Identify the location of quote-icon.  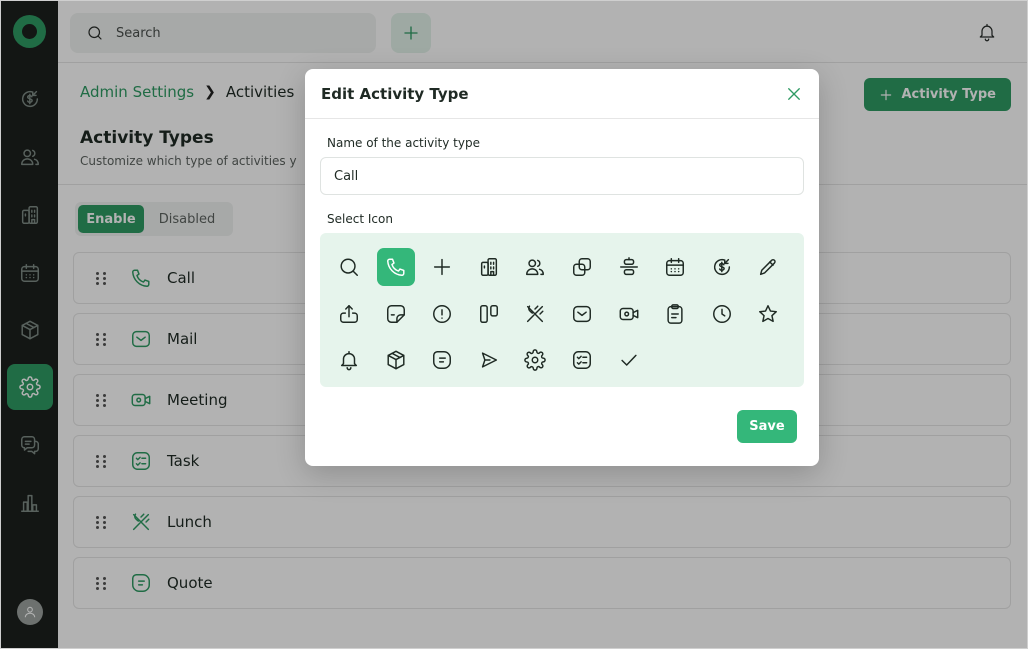
(442, 360).